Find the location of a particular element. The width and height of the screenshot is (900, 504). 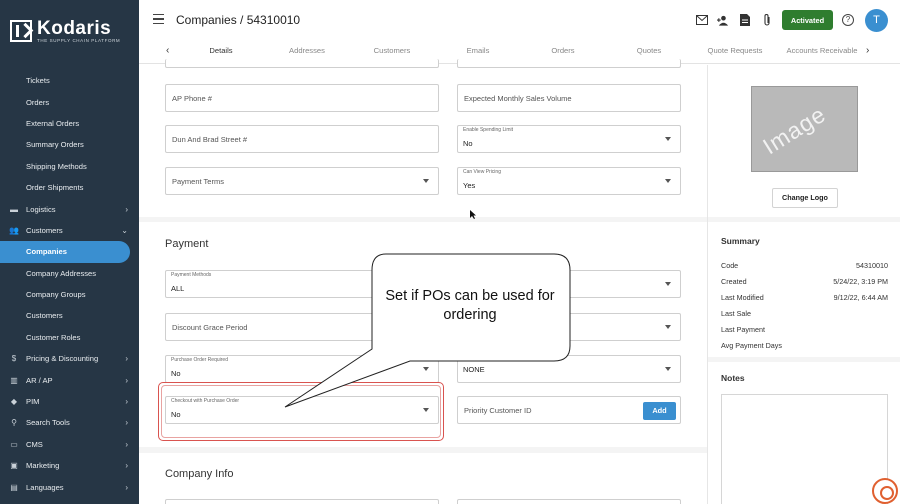

tab-scroll-left-icon: ‹ is located at coordinates (167, 50).